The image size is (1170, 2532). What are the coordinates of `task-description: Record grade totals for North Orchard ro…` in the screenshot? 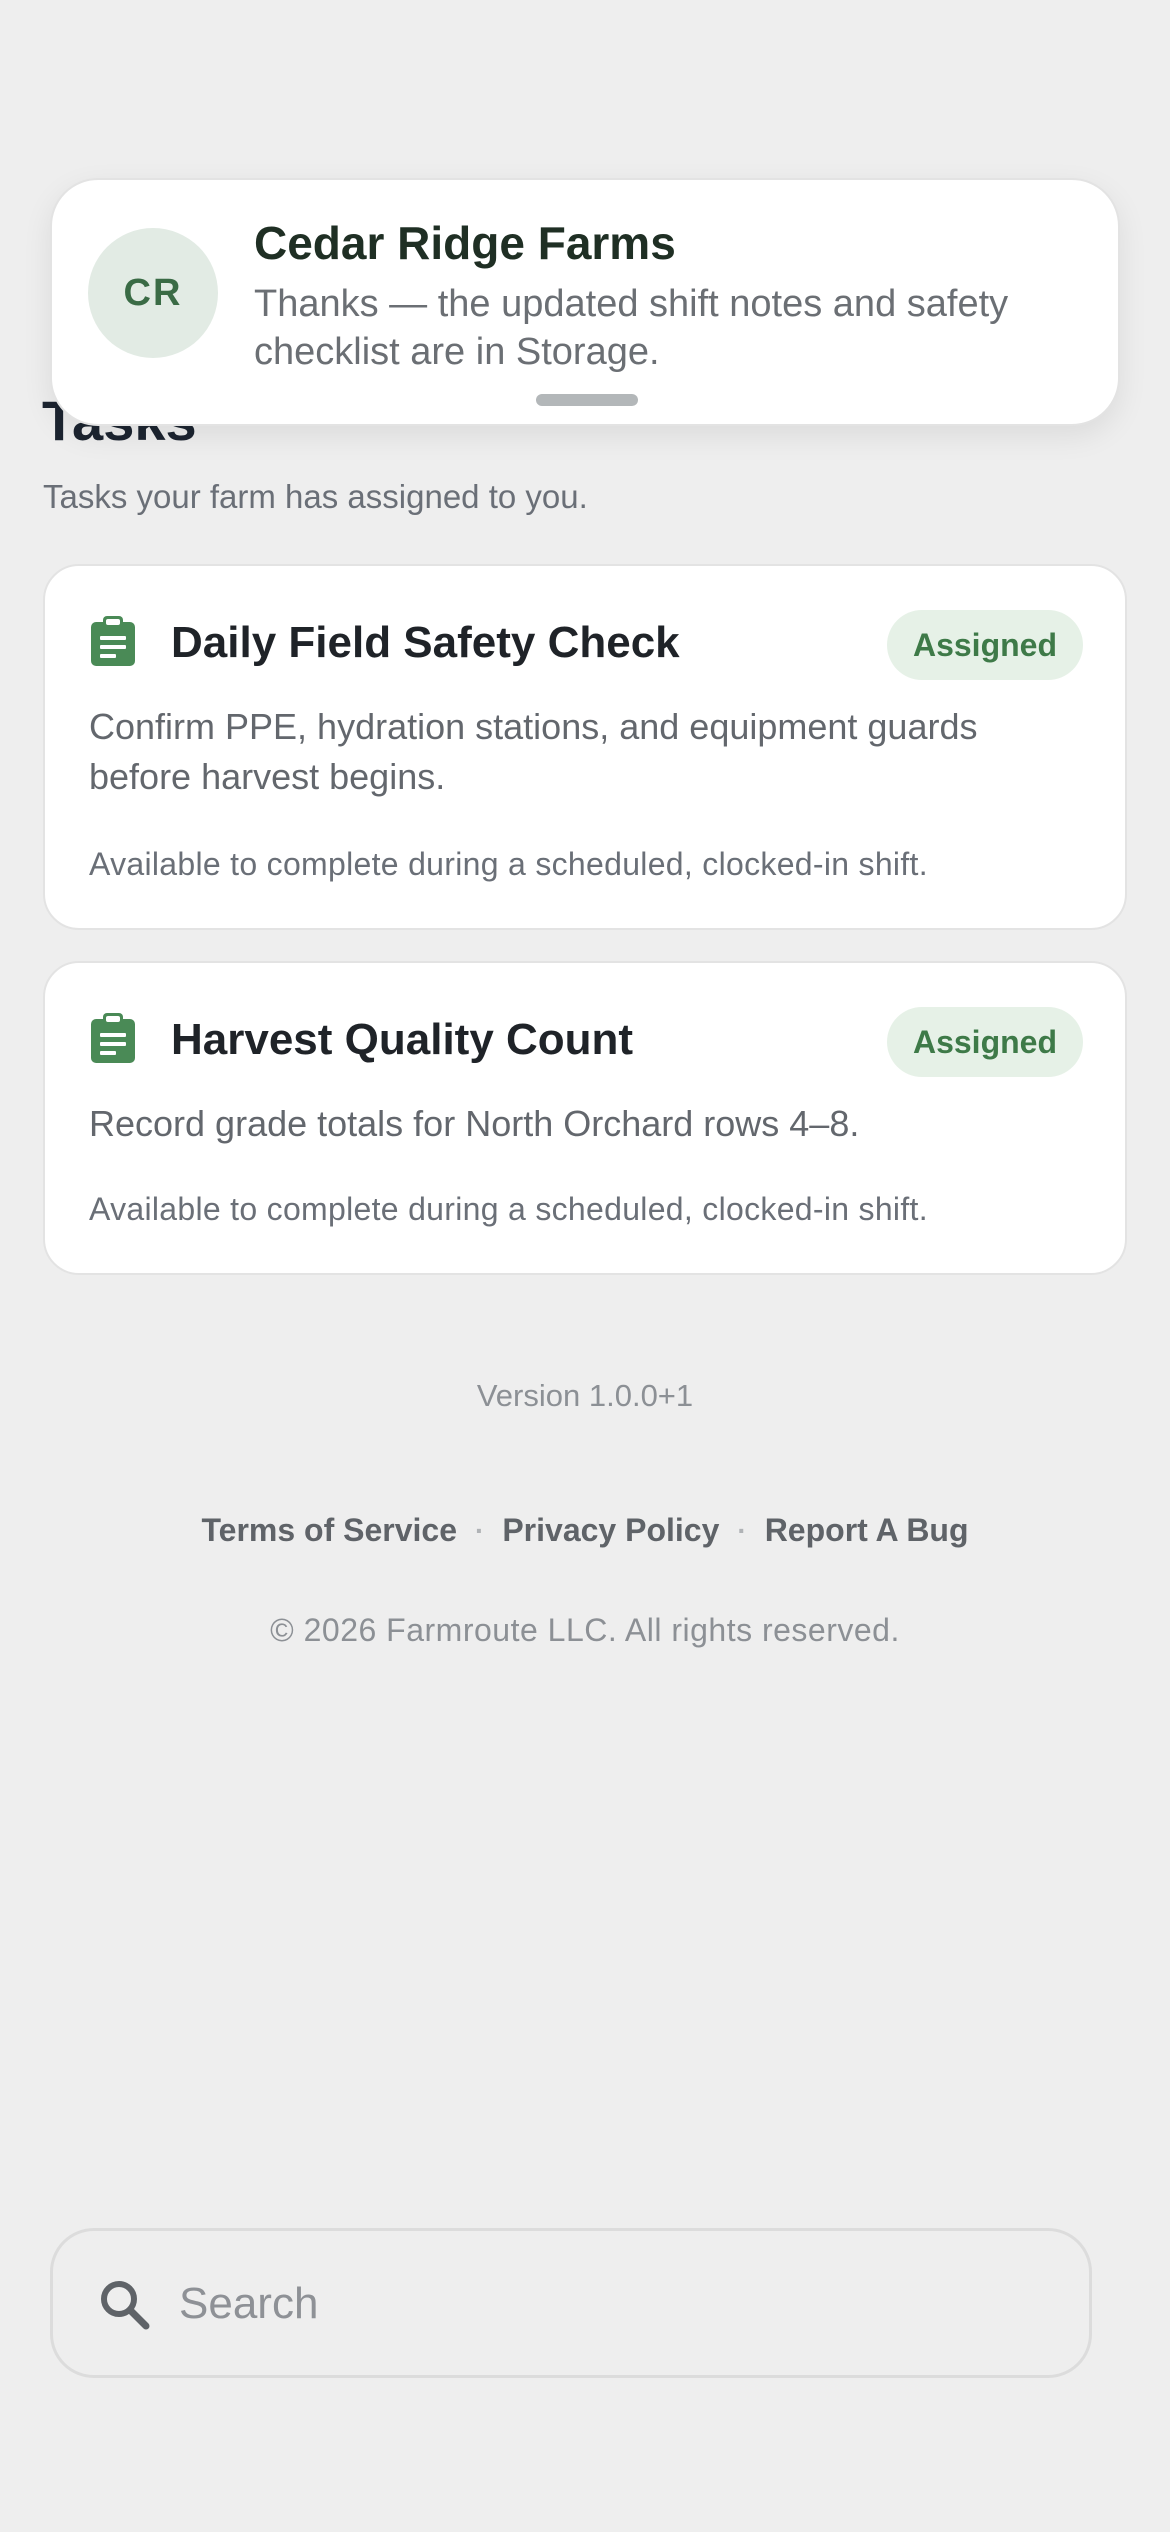 It's located at (474, 1123).